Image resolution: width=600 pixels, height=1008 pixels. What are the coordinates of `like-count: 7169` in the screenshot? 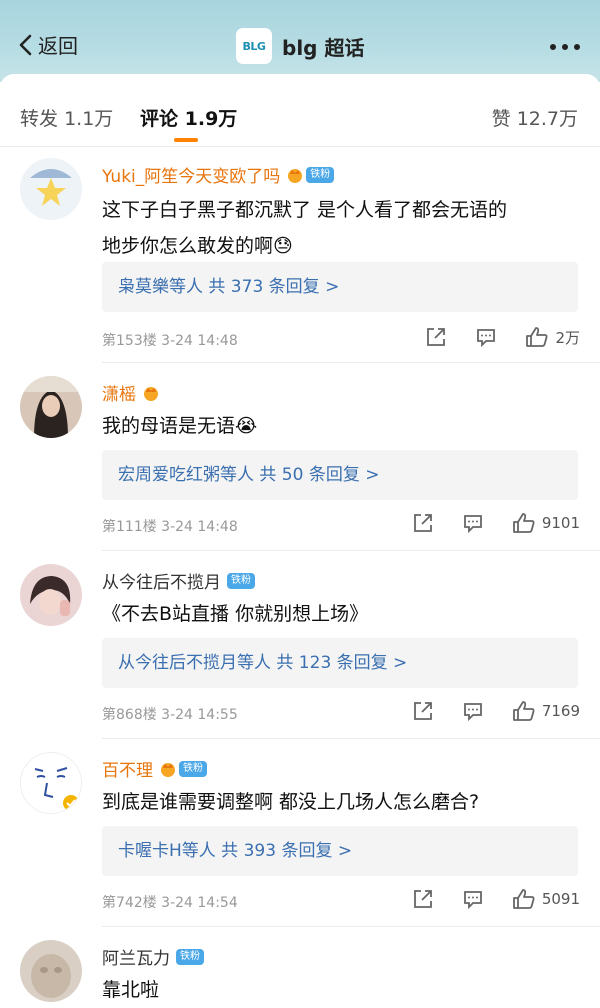 It's located at (560, 711).